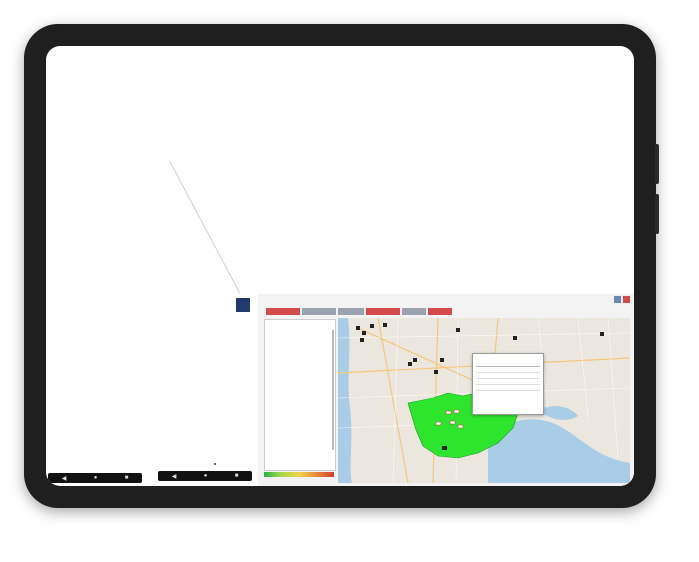  Describe the element at coordinates (626, 299) in the screenshot. I see `close-icon` at that location.